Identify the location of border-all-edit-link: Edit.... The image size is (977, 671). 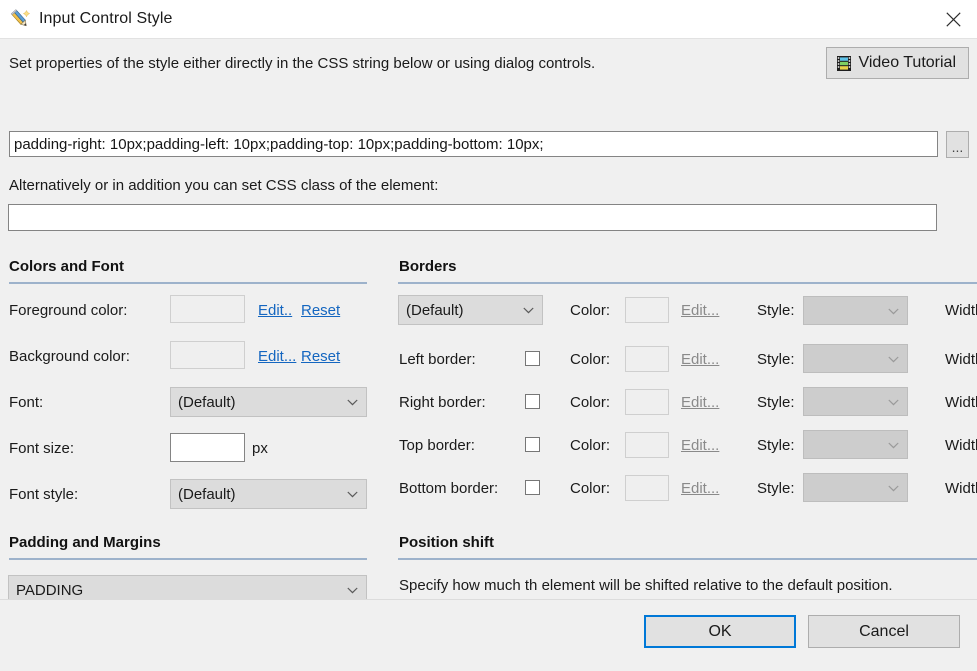
(700, 310).